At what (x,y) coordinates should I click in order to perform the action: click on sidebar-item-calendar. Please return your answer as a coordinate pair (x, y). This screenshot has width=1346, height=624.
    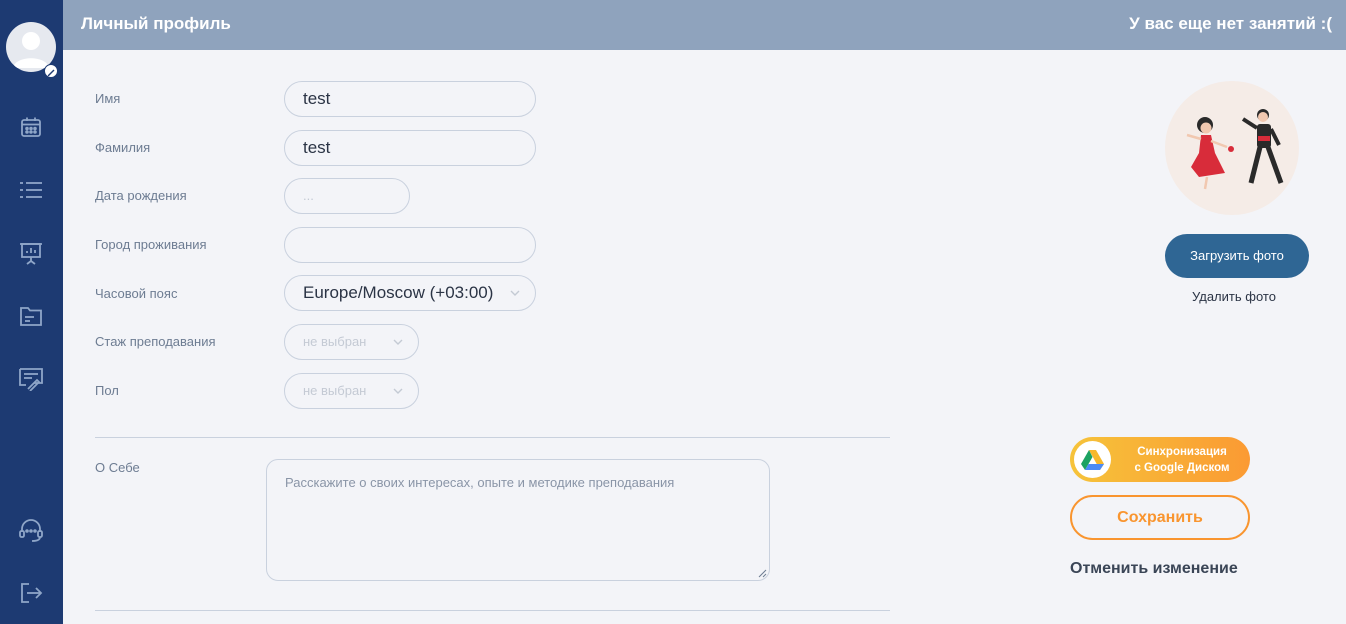
    Looking at the image, I should click on (31, 127).